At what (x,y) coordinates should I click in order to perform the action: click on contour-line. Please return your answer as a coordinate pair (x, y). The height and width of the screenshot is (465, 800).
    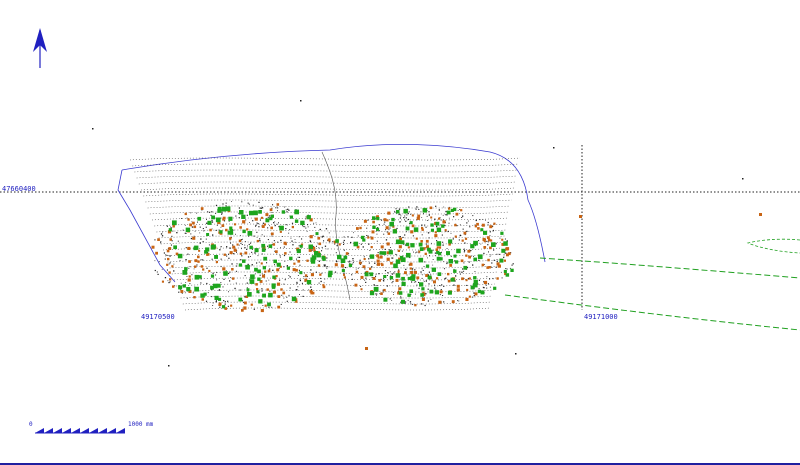
    Looking at the image, I should click on (326, 171).